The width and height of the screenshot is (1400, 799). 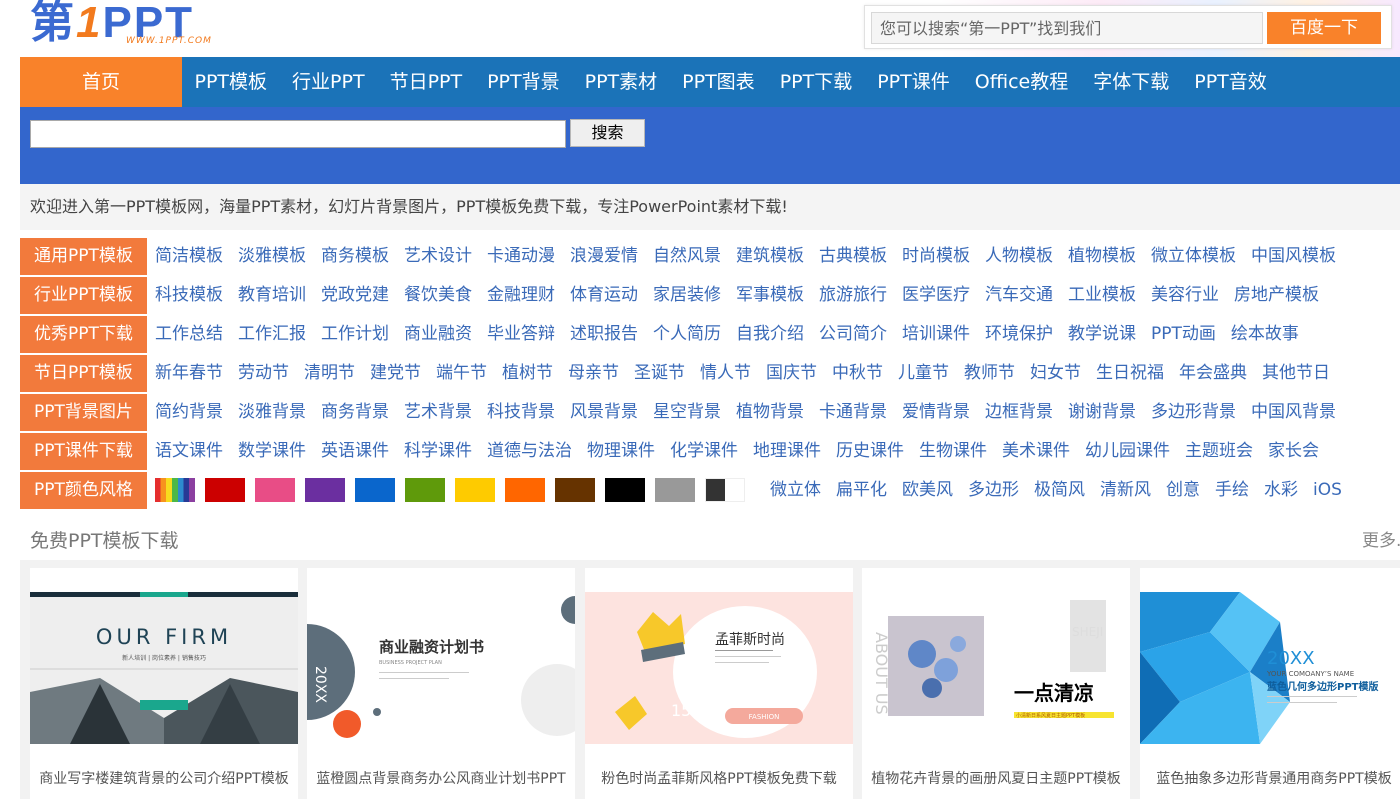 I want to click on category-link: 生物课件, so click(x=960, y=451).